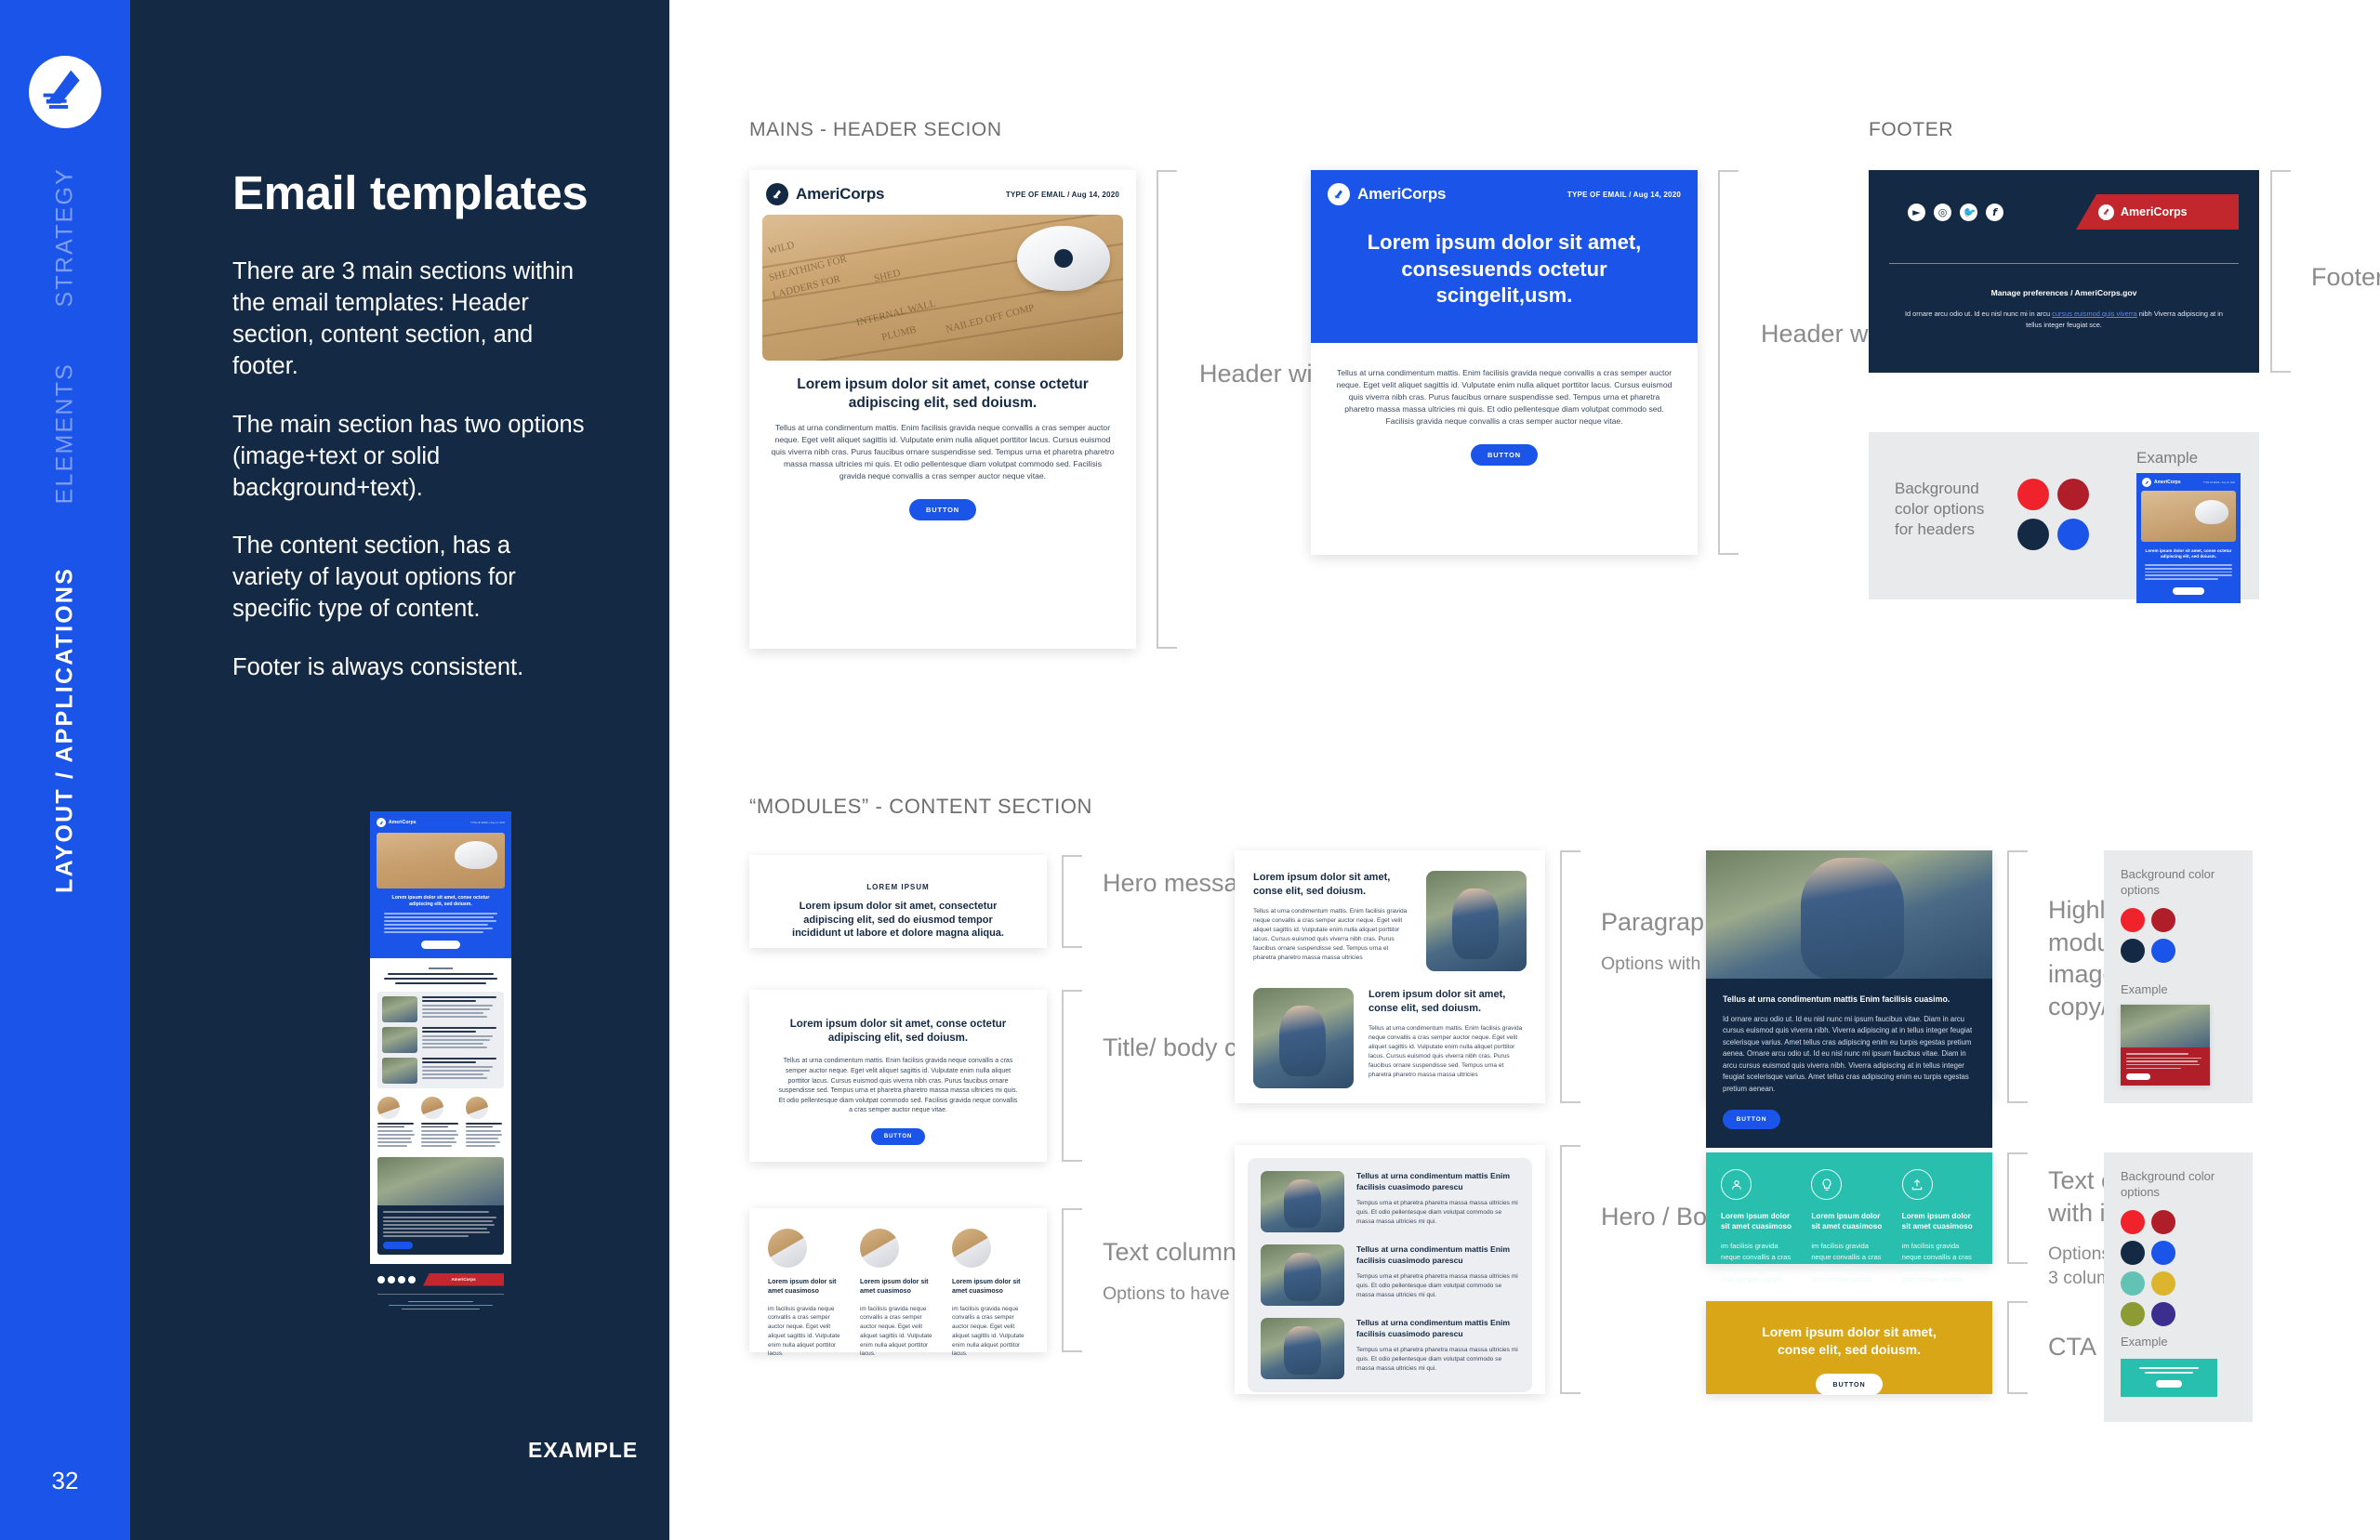 The height and width of the screenshot is (1540, 2380). I want to click on column-thumbnail, so click(879, 1248).